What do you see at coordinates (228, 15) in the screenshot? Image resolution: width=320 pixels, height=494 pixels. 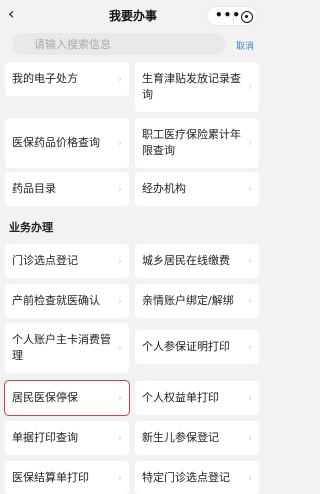 I see `more-icon: •••` at bounding box center [228, 15].